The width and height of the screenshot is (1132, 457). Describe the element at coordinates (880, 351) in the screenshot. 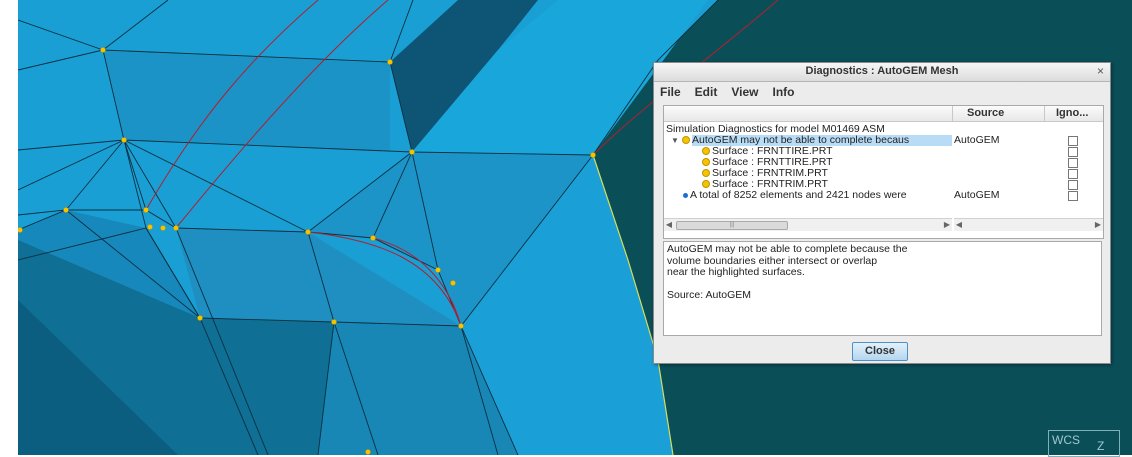

I see `close-button: Close` at that location.